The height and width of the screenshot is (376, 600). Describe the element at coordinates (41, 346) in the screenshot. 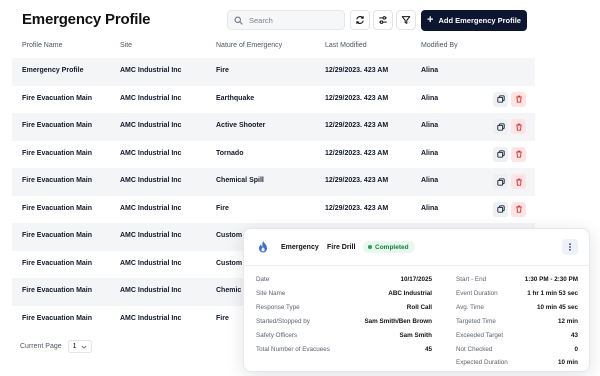

I see `current-page-label: Current Page` at that location.